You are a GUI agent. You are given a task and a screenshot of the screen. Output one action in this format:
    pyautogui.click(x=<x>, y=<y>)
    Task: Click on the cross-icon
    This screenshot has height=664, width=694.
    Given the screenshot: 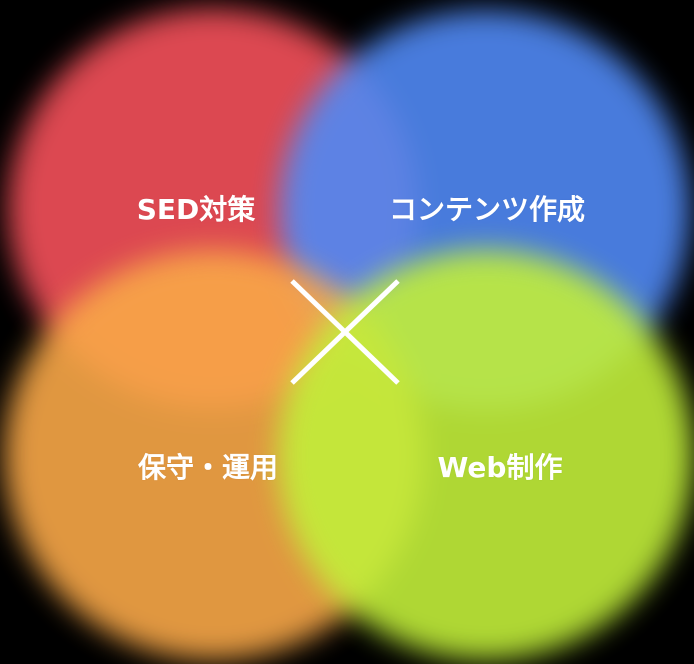 What is the action you would take?
    pyautogui.click(x=345, y=332)
    